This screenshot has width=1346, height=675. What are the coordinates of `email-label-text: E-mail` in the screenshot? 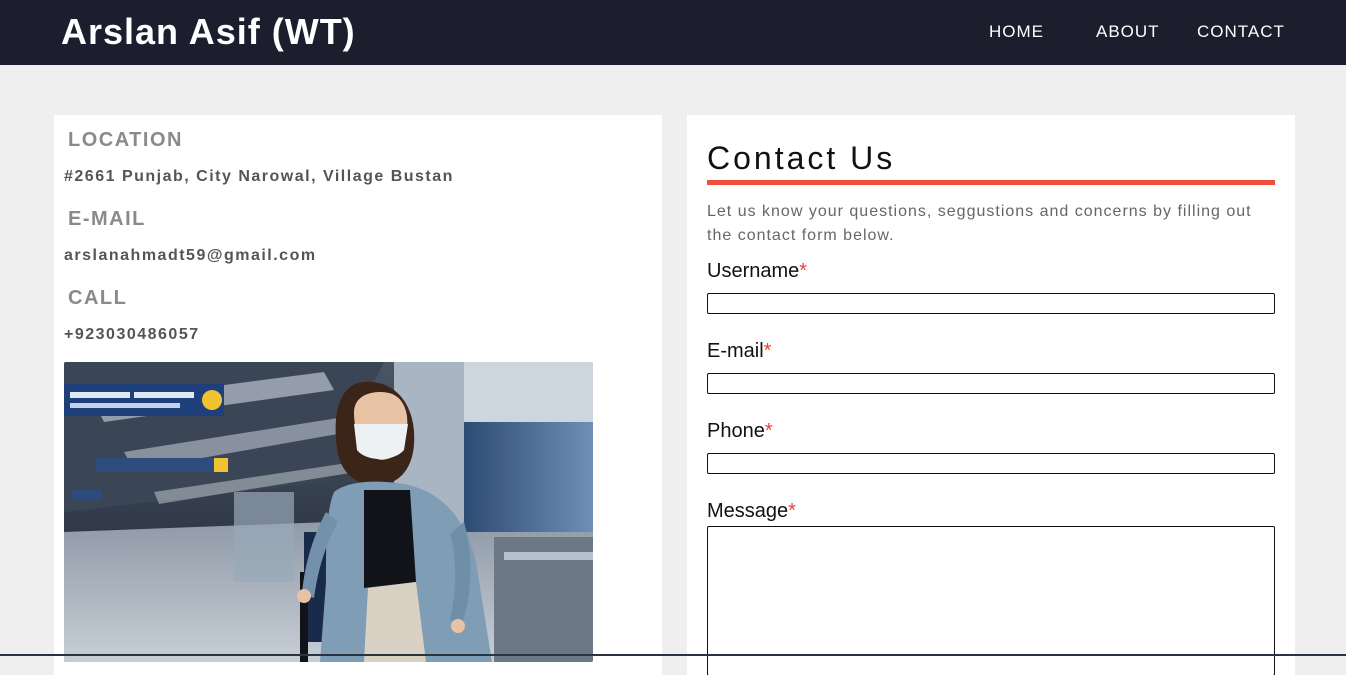 It's located at (735, 351).